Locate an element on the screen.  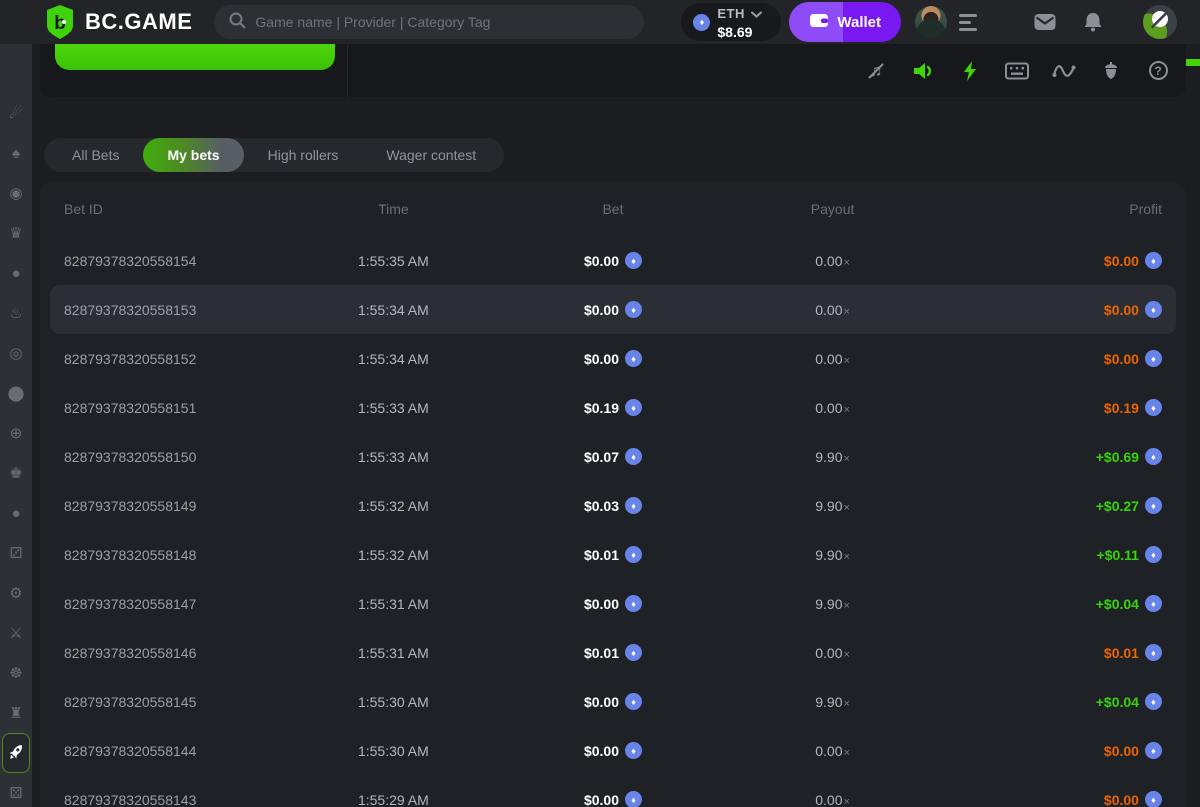
sidebar-item-sword: ⚔ is located at coordinates (16, 633).